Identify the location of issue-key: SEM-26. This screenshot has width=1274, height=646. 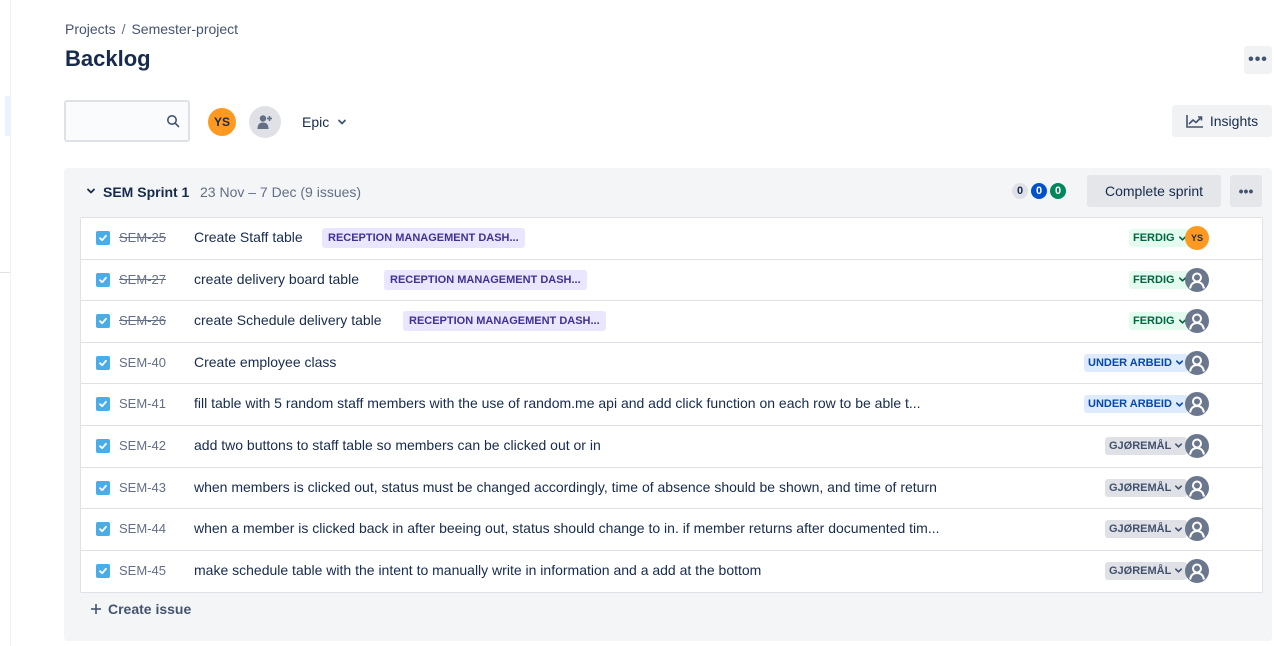
(142, 320).